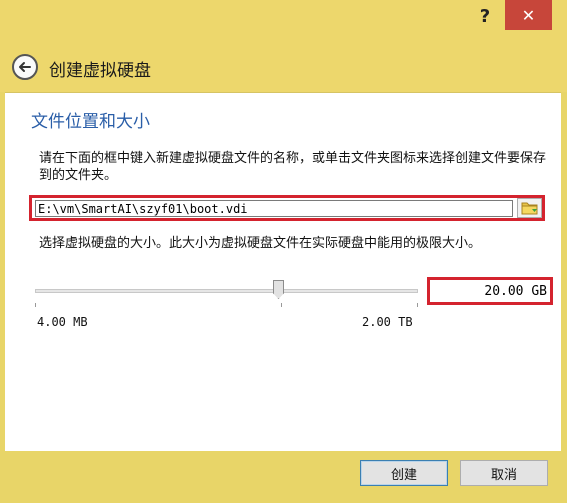 The image size is (567, 503). I want to click on folder-icon, so click(529, 208).